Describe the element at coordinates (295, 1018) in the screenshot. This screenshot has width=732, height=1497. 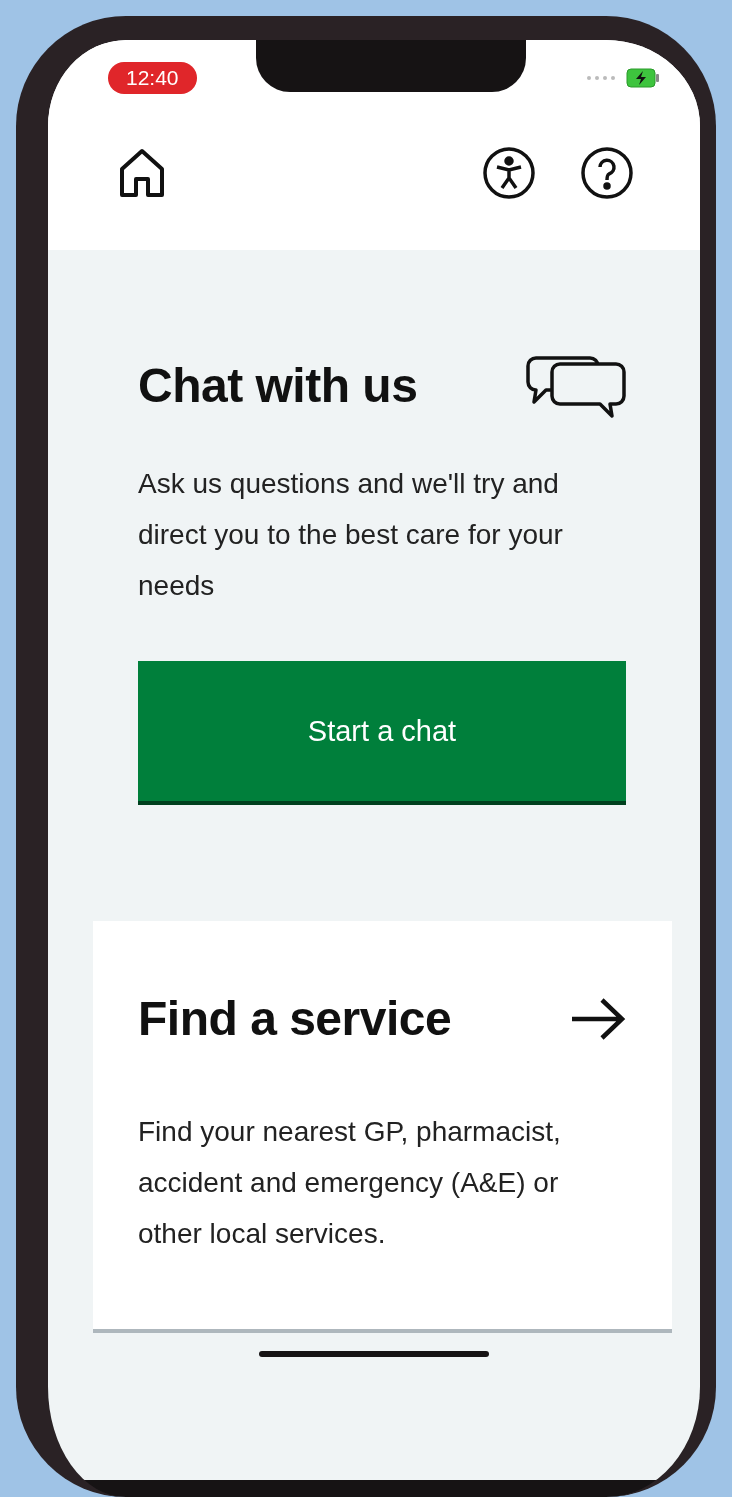
I see `service-heading: Find a service` at that location.